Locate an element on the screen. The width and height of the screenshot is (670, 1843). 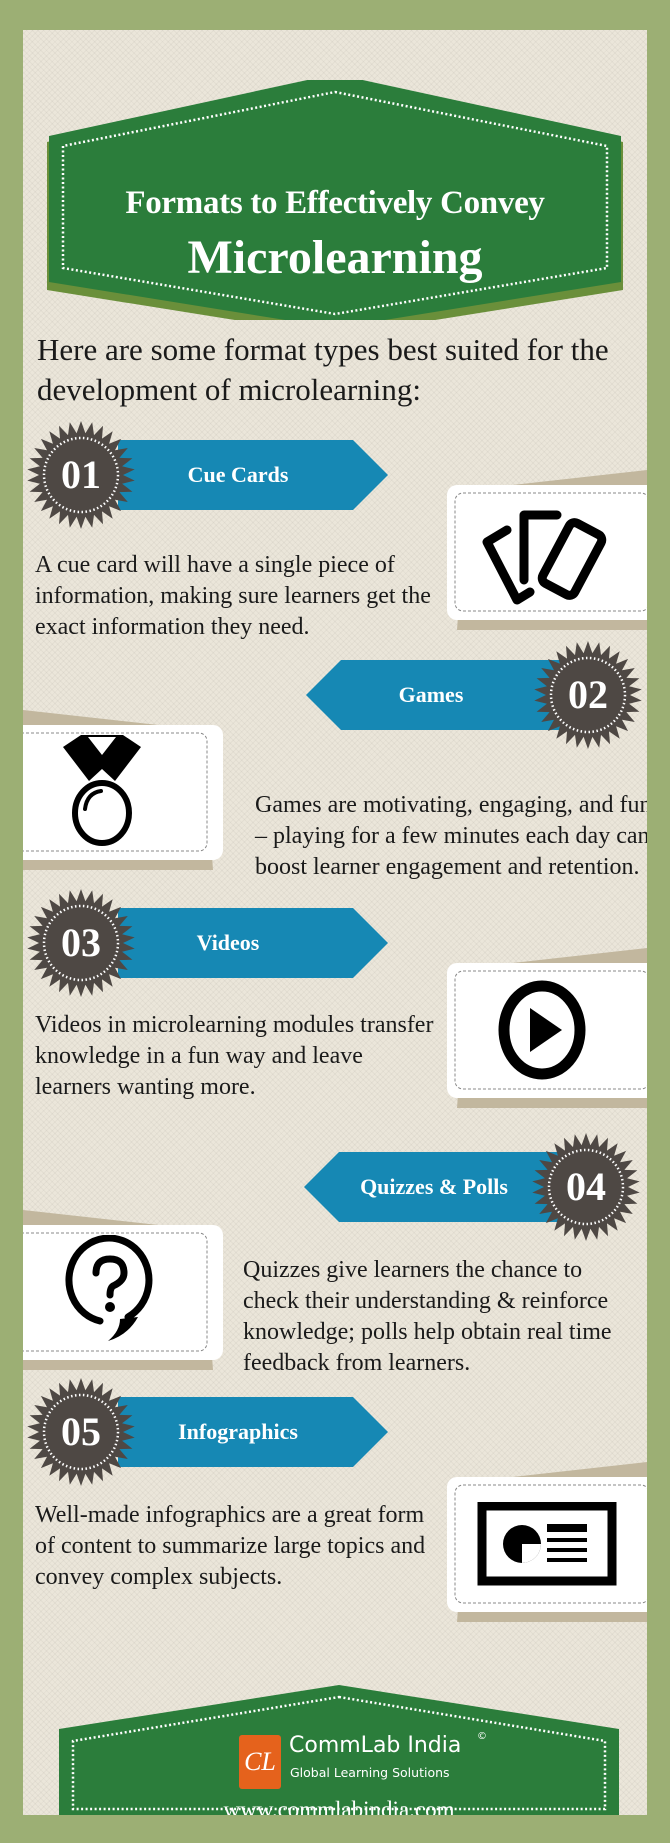
number-badge-04: 04 is located at coordinates (586, 1187).